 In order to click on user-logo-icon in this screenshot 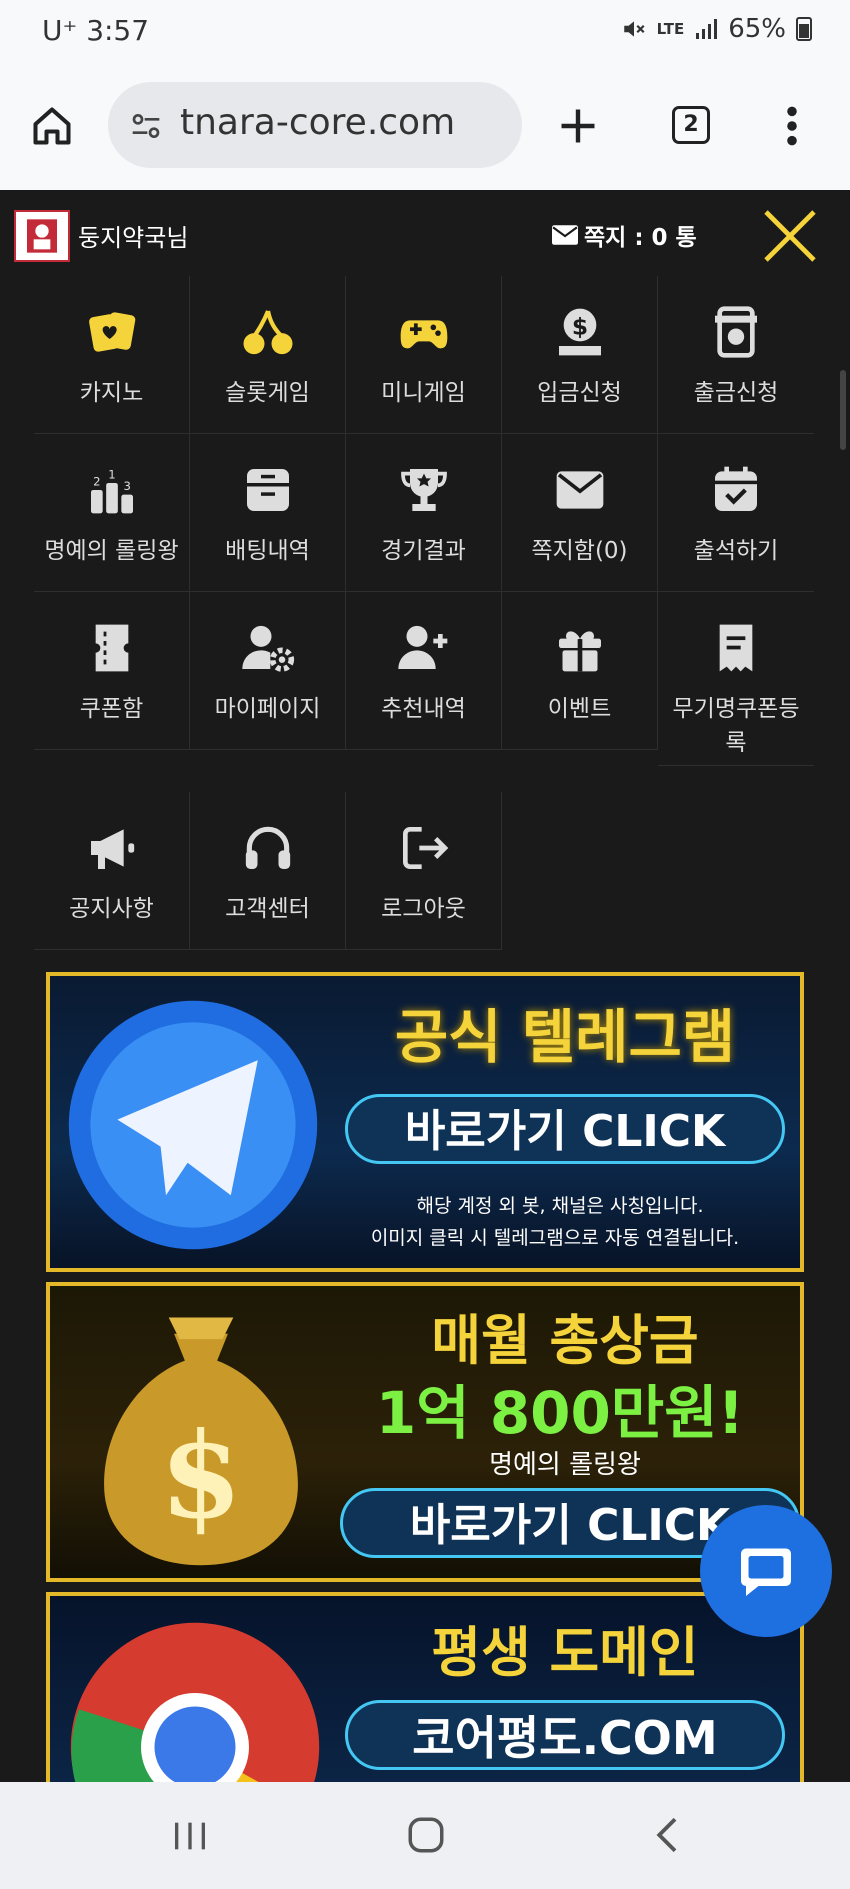, I will do `click(42, 236)`.